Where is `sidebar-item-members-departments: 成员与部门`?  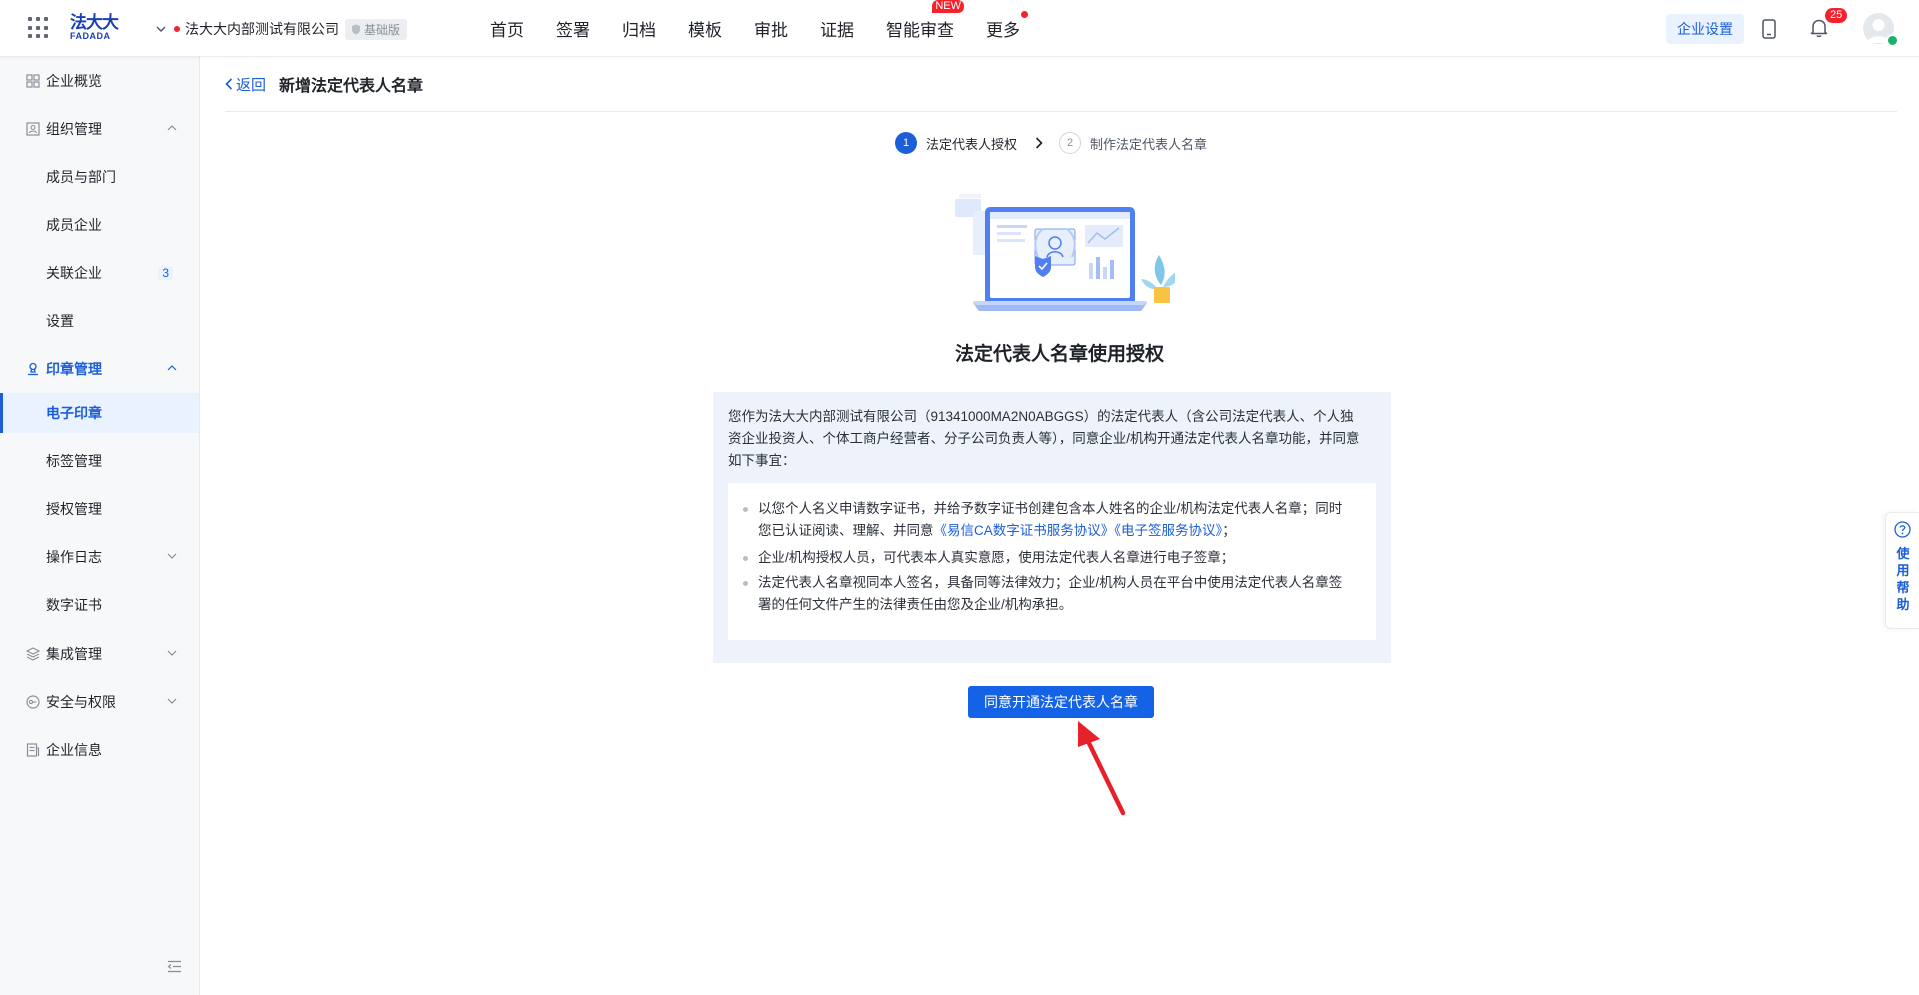
sidebar-item-members-departments: 成员与部门 is located at coordinates (99, 177).